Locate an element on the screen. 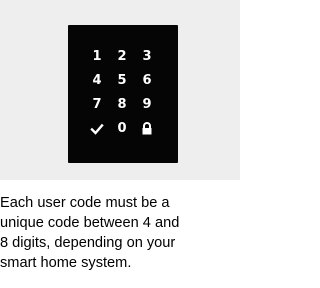 The height and width of the screenshot is (288, 320). caption-line: 8 digits, depending on your is located at coordinates (88, 243).